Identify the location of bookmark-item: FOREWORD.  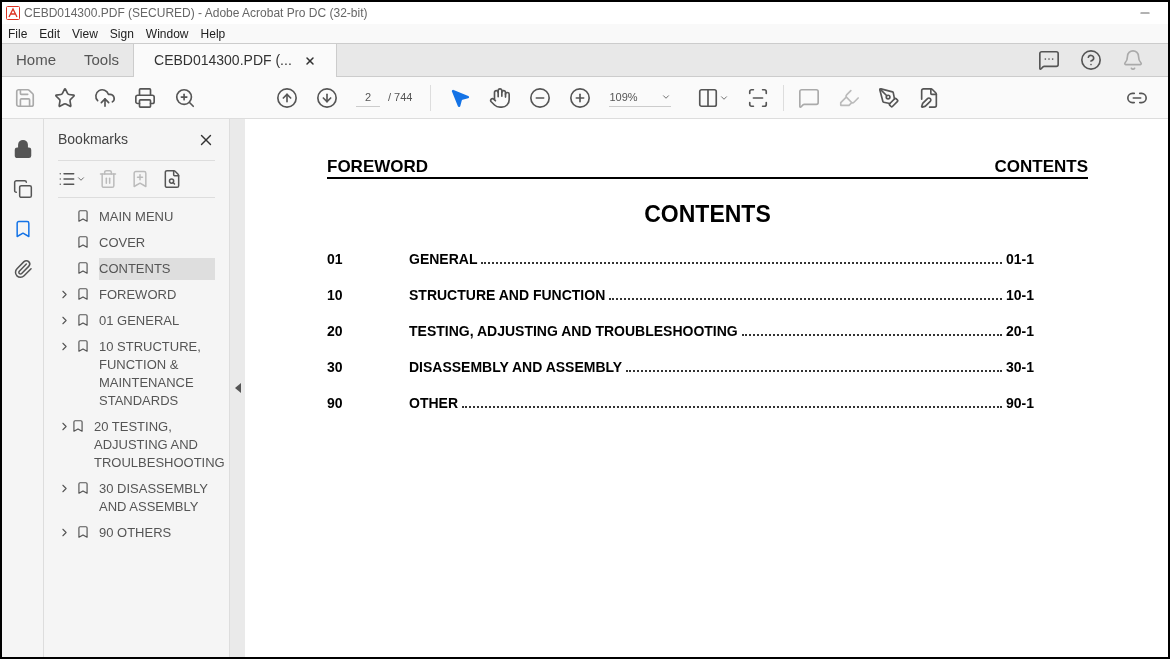
(157, 295).